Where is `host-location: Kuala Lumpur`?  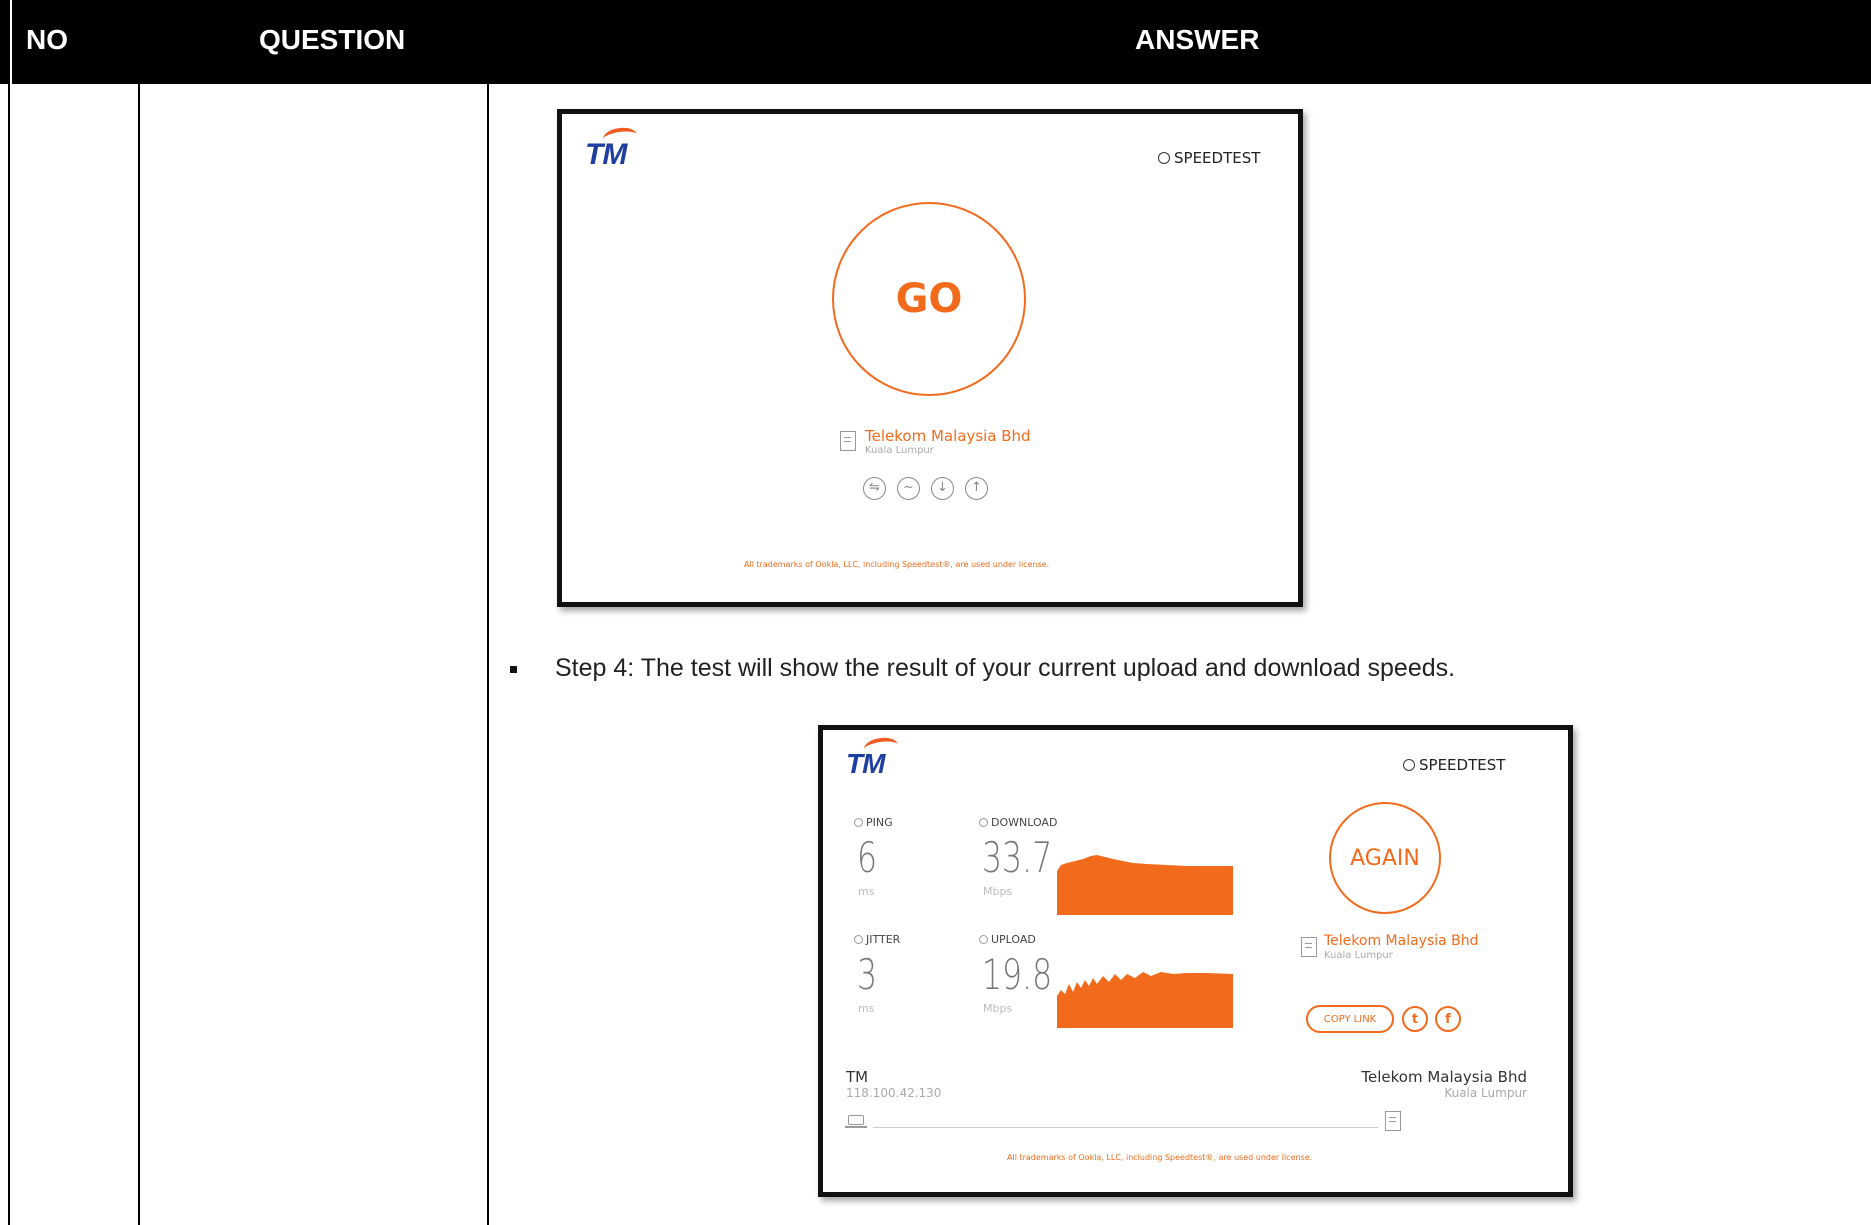 host-location: Kuala Lumpur is located at coordinates (1485, 1093).